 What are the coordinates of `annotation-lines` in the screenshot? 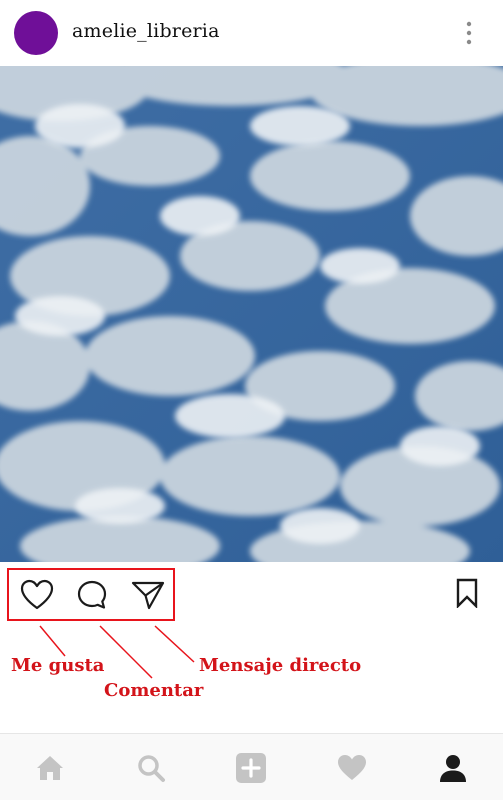 It's located at (117, 652).